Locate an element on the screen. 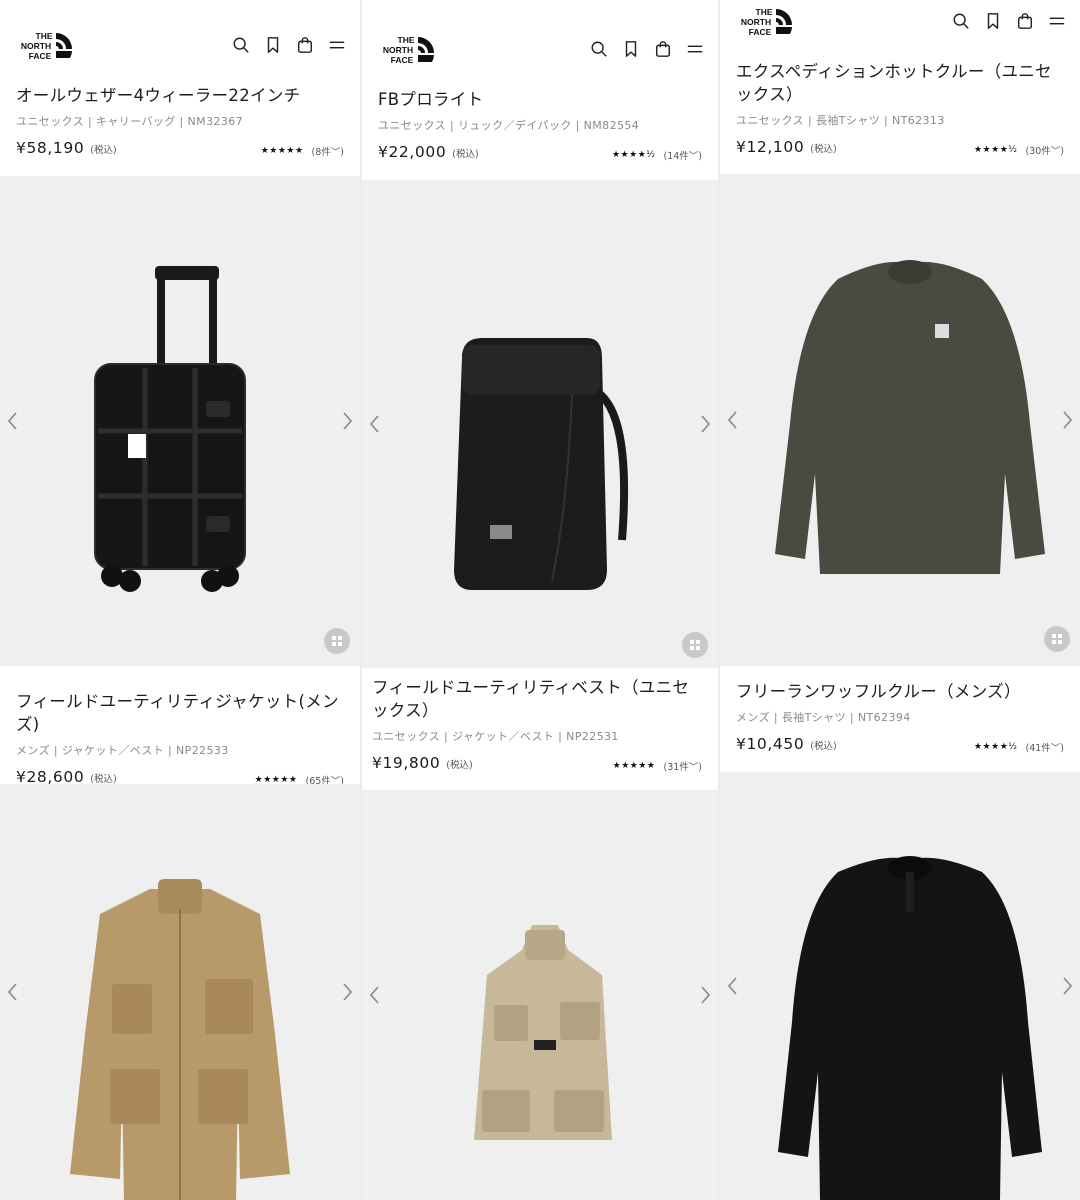 Image resolution: width=1080 pixels, height=1200 pixels. utility-vest-image is located at coordinates (543, 1032).